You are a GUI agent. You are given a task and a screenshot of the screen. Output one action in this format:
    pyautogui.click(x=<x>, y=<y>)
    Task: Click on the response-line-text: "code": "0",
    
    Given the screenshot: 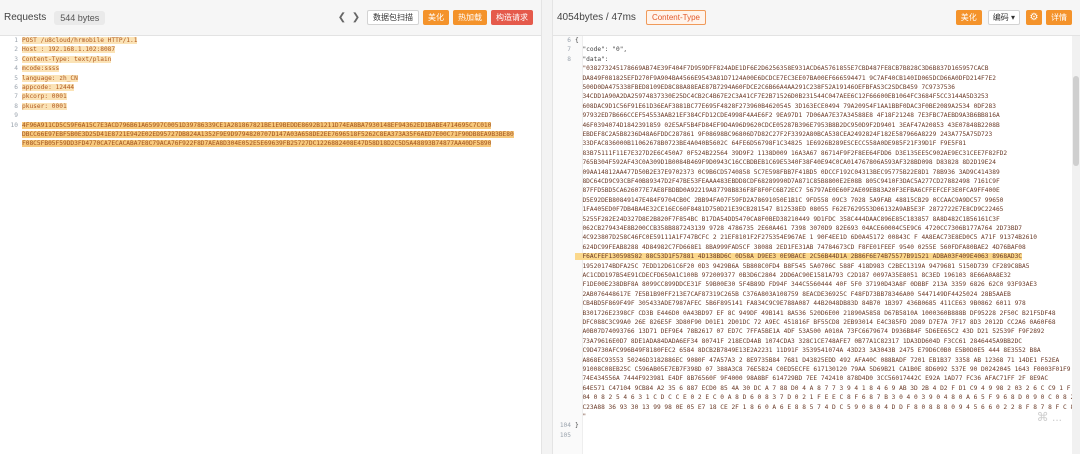 What is the action you would take?
    pyautogui.click(x=601, y=50)
    